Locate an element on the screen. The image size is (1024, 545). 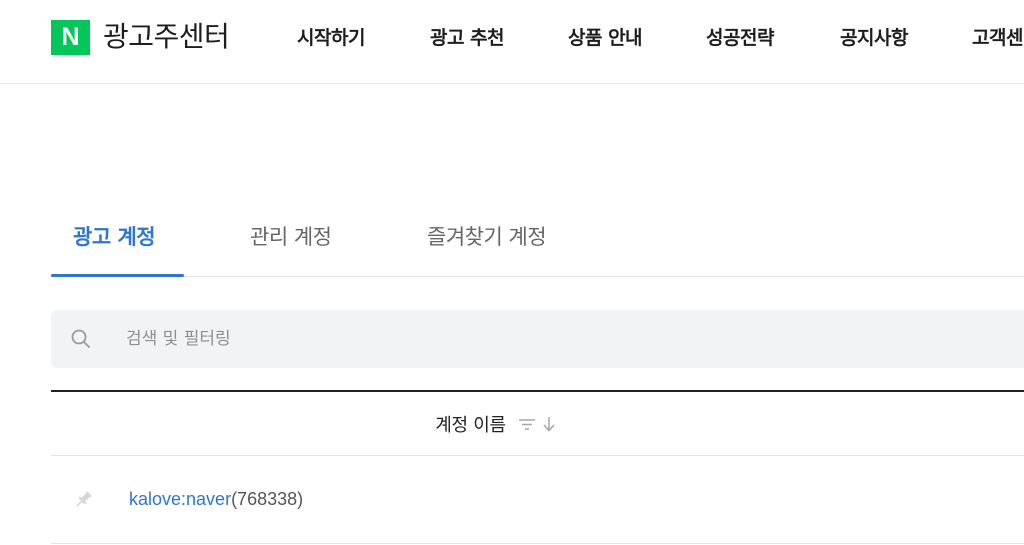
account-name-link: kalove:naver is located at coordinates (180, 499).